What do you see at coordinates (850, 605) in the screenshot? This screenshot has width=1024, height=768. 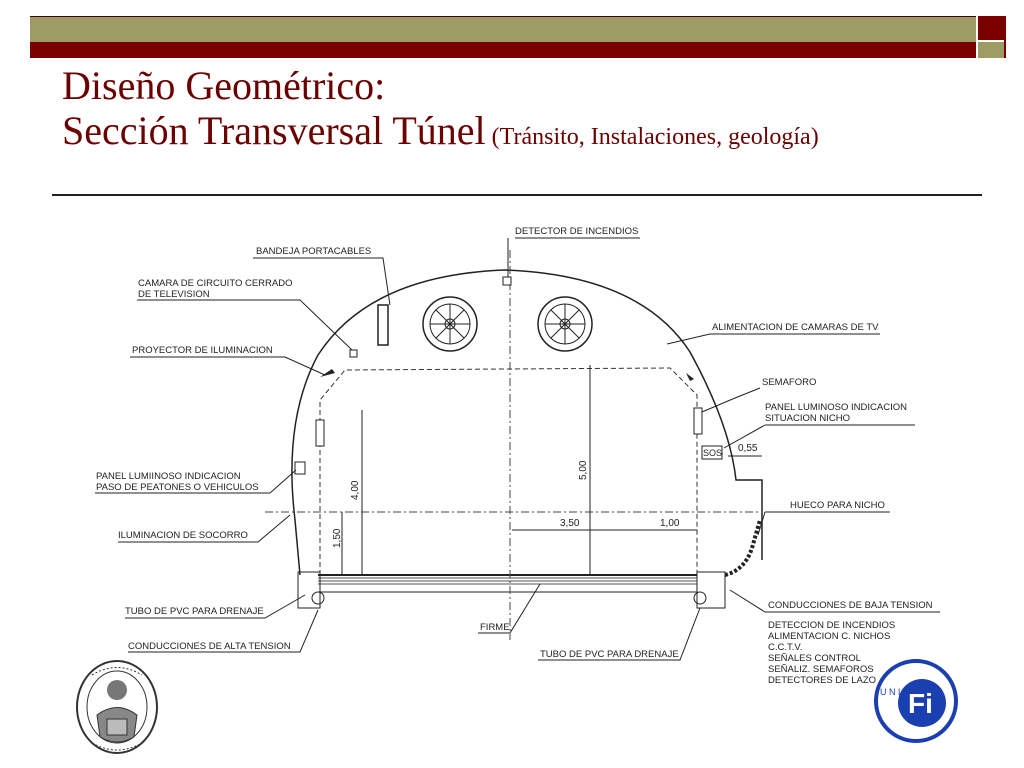 I see `label-baja-tension: CONDUCCIONES DE BAJA TENSION` at bounding box center [850, 605].